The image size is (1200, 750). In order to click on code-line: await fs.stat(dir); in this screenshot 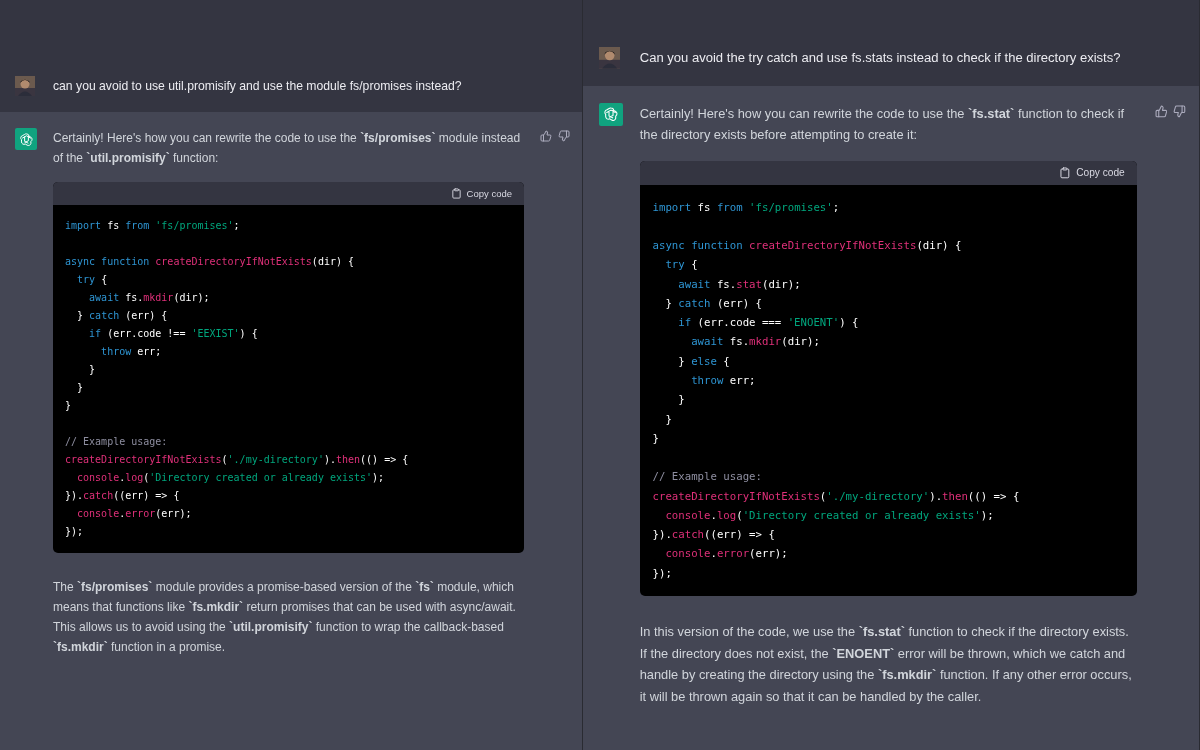, I will do `click(739, 284)`.